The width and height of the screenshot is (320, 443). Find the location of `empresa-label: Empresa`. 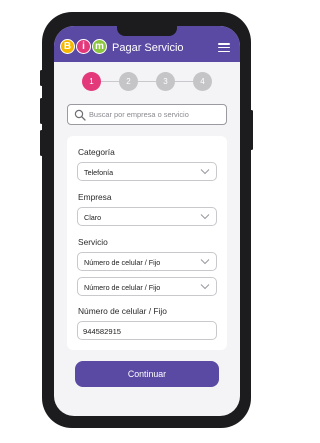

empresa-label: Empresa is located at coordinates (95, 197).